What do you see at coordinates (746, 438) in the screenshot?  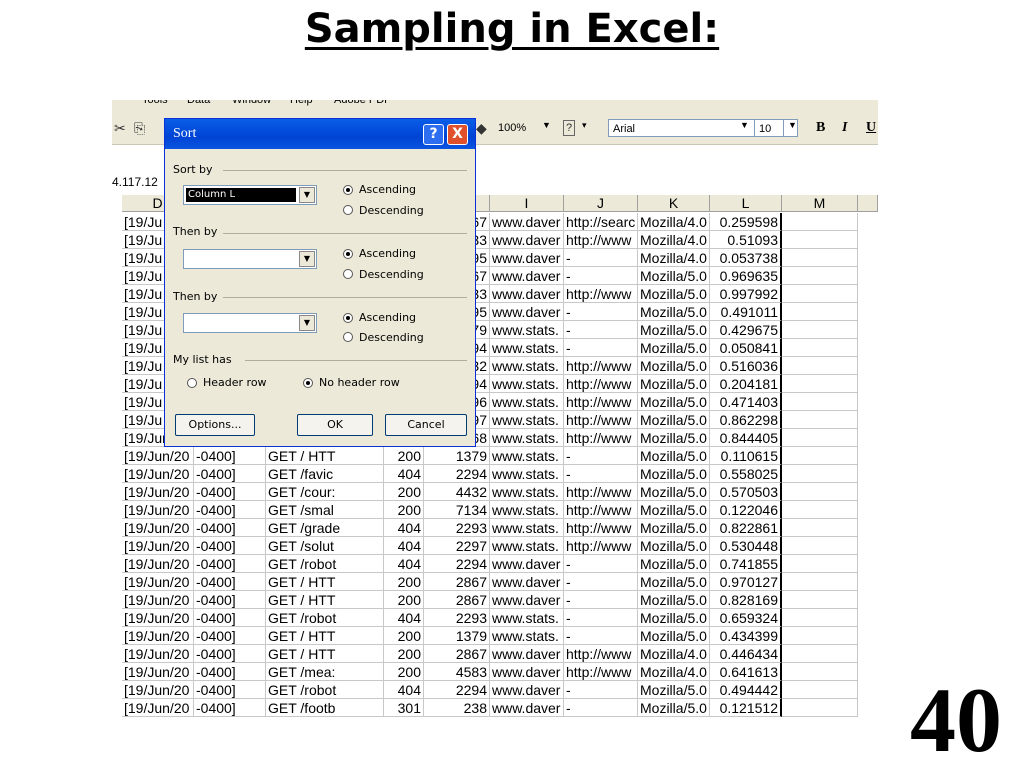 I see `table-cell: 0.844405` at bounding box center [746, 438].